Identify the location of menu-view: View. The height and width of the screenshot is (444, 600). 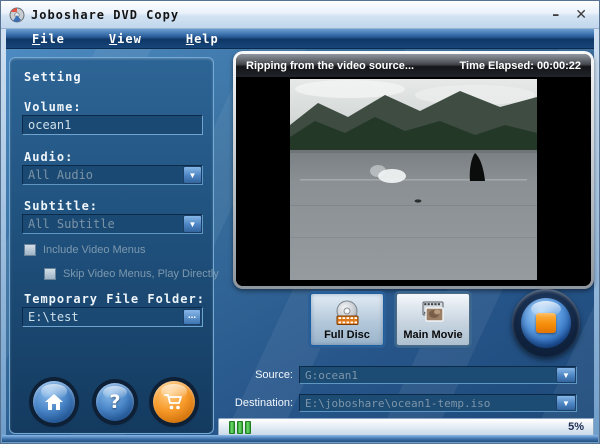
(125, 39).